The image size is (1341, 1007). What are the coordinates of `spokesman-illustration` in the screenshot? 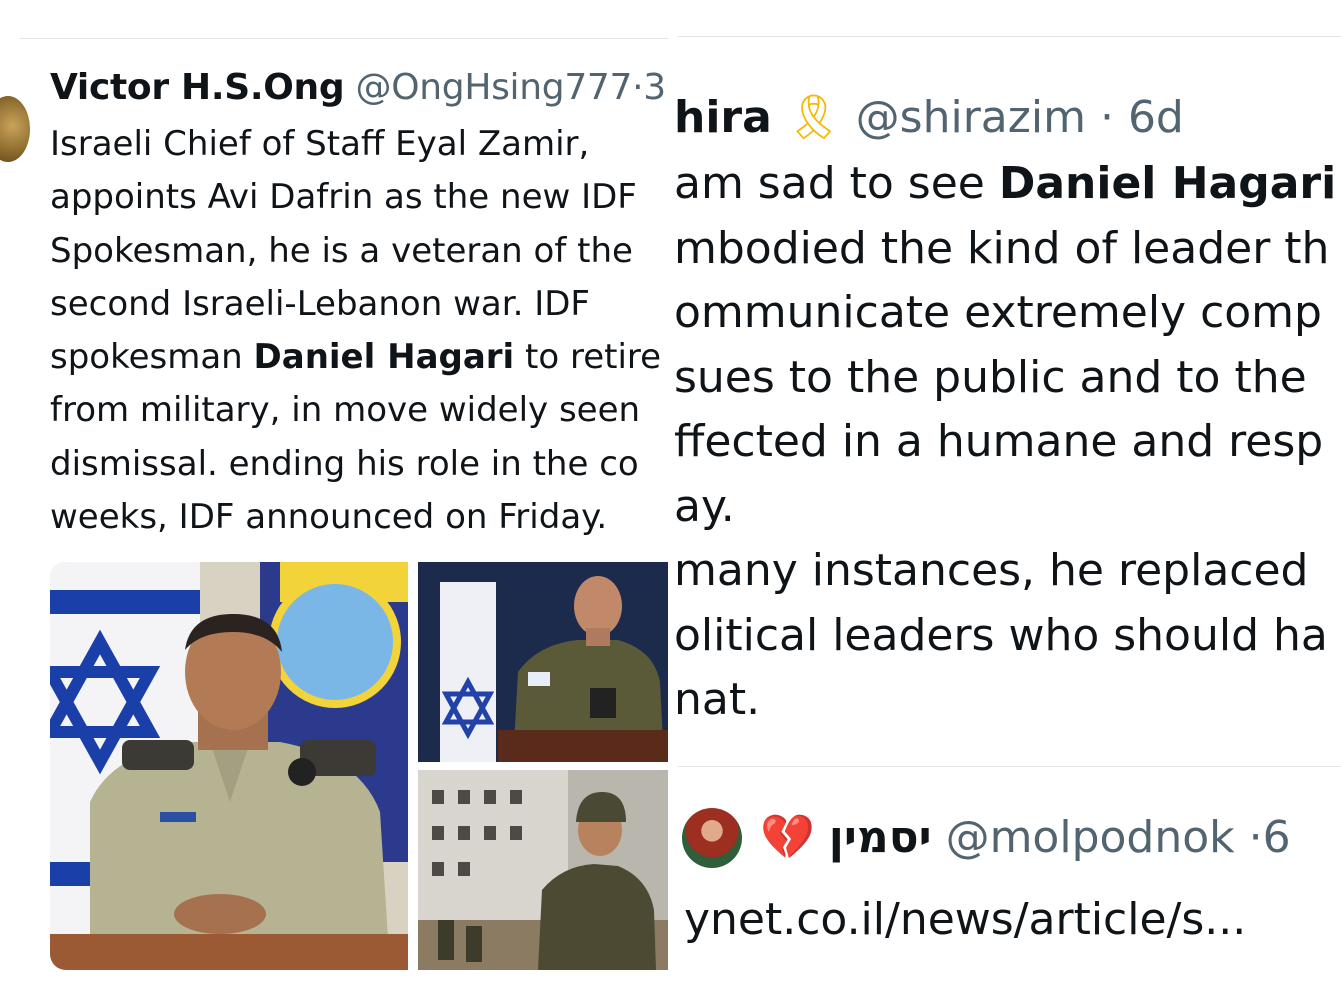 It's located at (543, 662).